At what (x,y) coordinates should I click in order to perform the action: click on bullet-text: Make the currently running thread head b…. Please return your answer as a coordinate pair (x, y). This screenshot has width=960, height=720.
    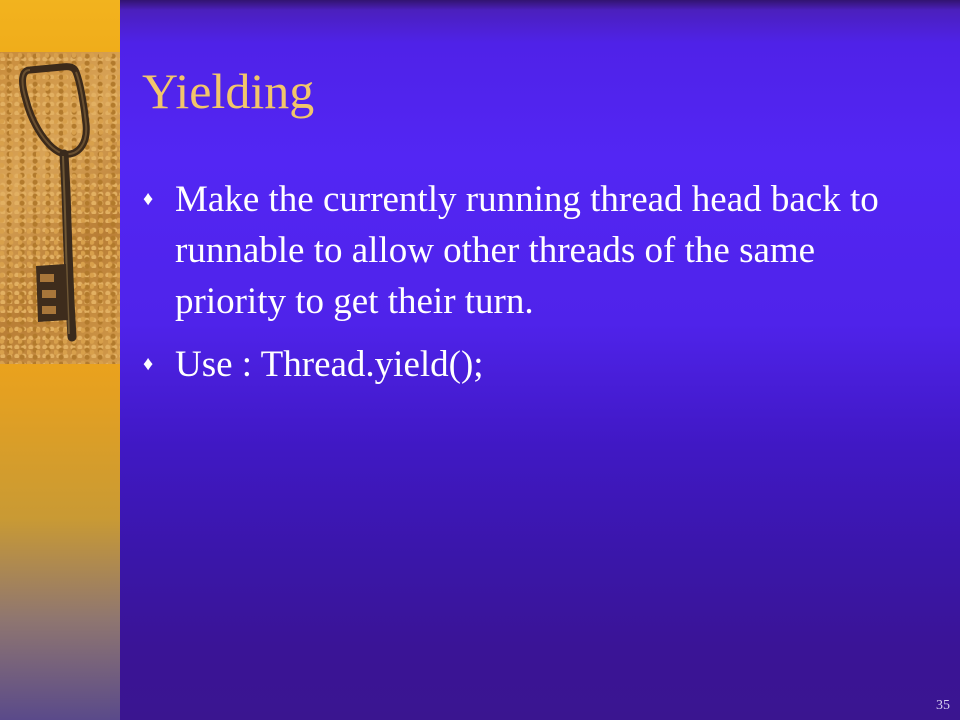
    Looking at the image, I should click on (527, 250).